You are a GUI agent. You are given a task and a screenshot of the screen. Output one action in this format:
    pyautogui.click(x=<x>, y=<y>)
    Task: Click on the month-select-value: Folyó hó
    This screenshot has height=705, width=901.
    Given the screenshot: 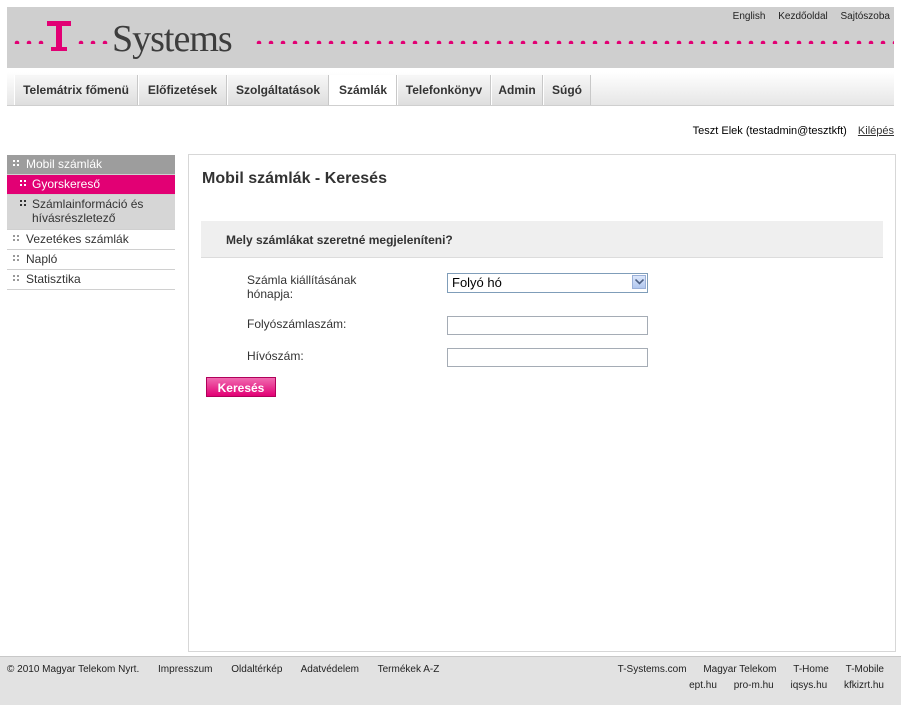 What is the action you would take?
    pyautogui.click(x=477, y=282)
    